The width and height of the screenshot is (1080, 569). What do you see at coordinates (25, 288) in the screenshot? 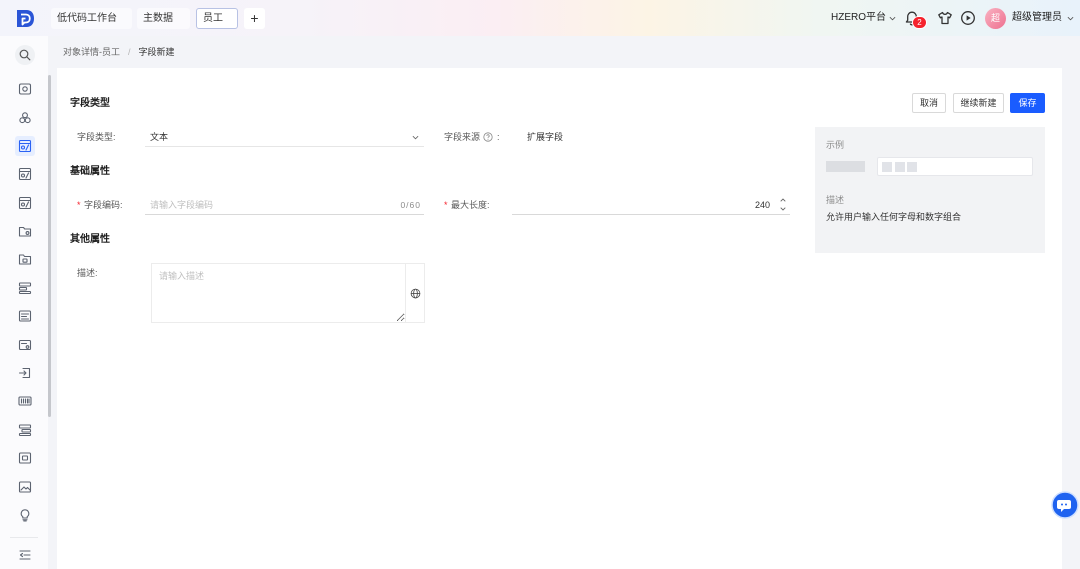
I see `process-icon` at bounding box center [25, 288].